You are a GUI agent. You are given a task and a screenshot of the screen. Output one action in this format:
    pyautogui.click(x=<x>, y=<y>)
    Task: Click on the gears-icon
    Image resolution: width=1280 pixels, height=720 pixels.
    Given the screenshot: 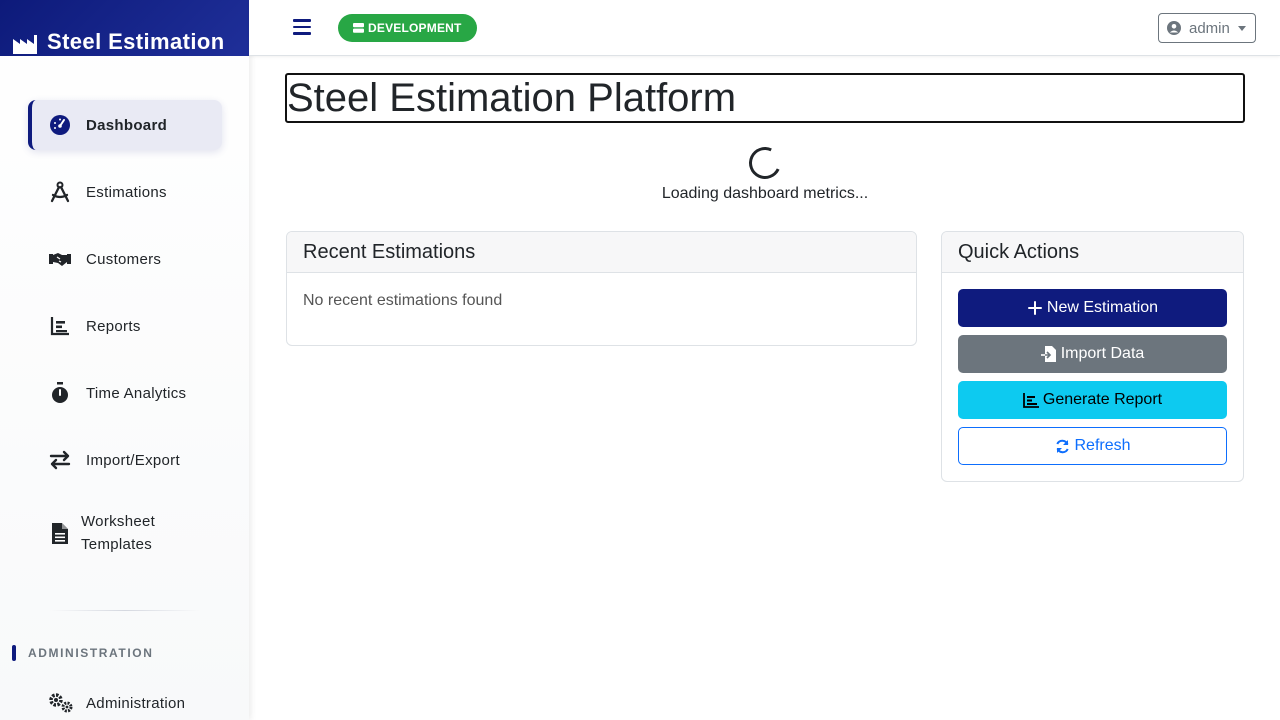 What is the action you would take?
    pyautogui.click(x=61, y=703)
    